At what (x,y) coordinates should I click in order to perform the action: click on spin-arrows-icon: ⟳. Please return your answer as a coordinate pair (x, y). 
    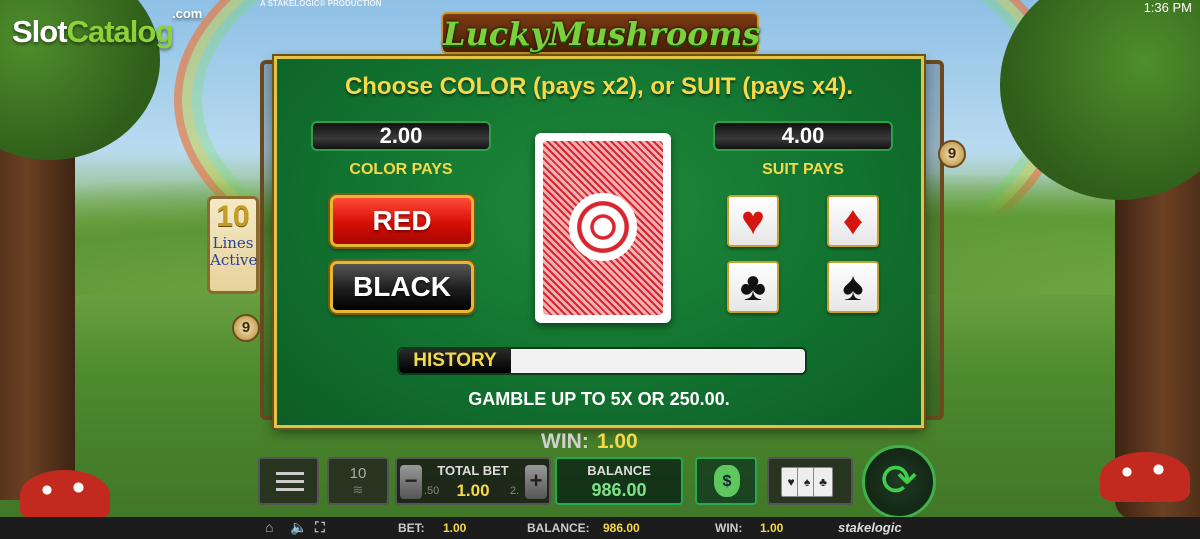
    Looking at the image, I should click on (899, 480).